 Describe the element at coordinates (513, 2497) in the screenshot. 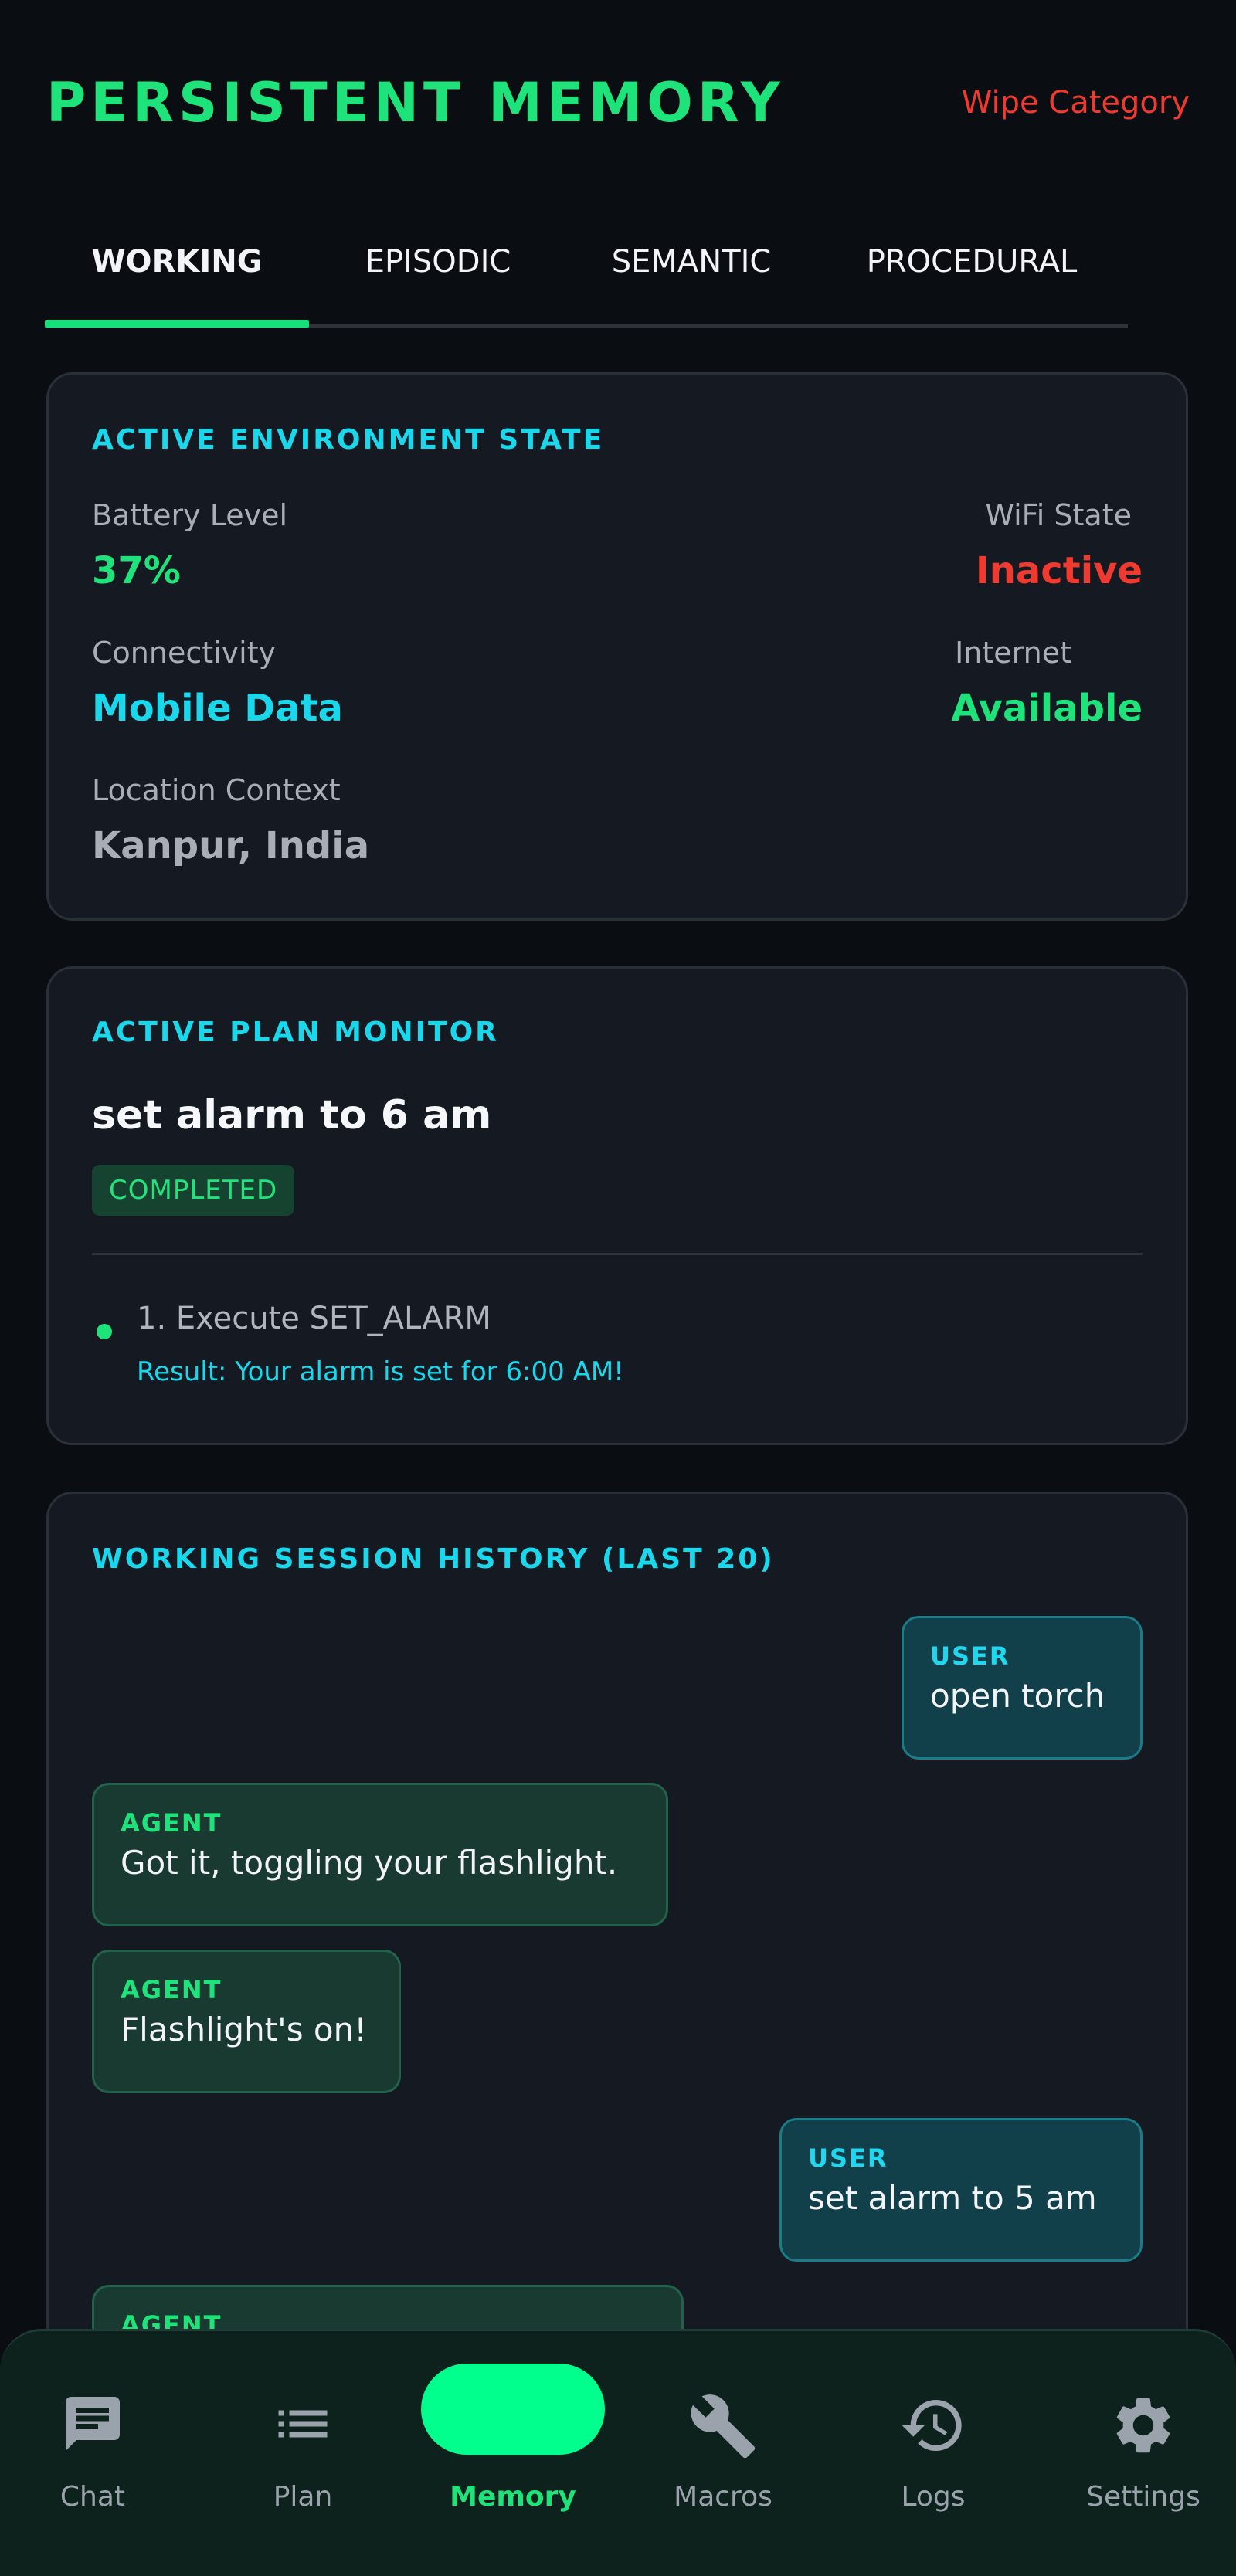

I see `nav-label: Memory` at that location.